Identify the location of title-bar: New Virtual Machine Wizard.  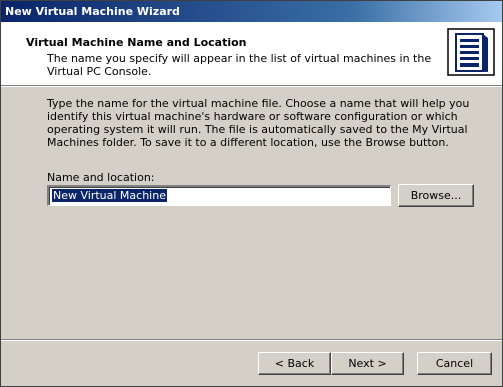
(251, 11).